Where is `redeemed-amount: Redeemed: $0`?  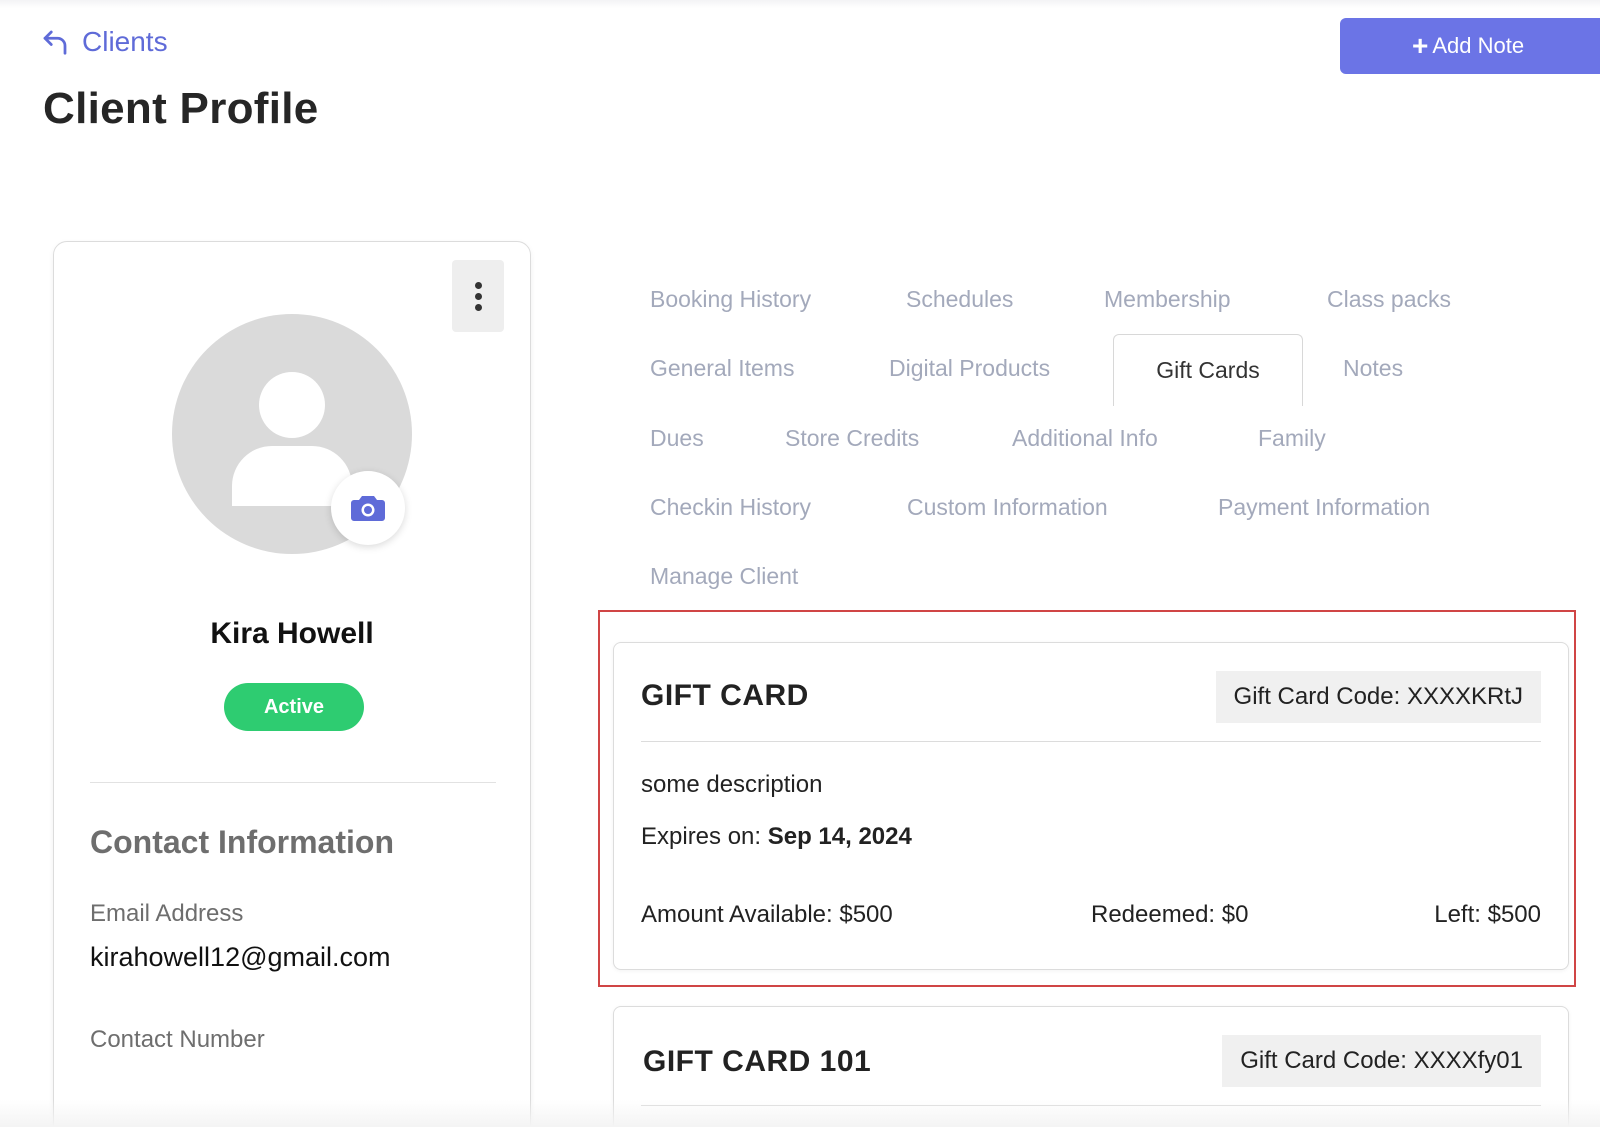
redeemed-amount: Redeemed: $0 is located at coordinates (1170, 914).